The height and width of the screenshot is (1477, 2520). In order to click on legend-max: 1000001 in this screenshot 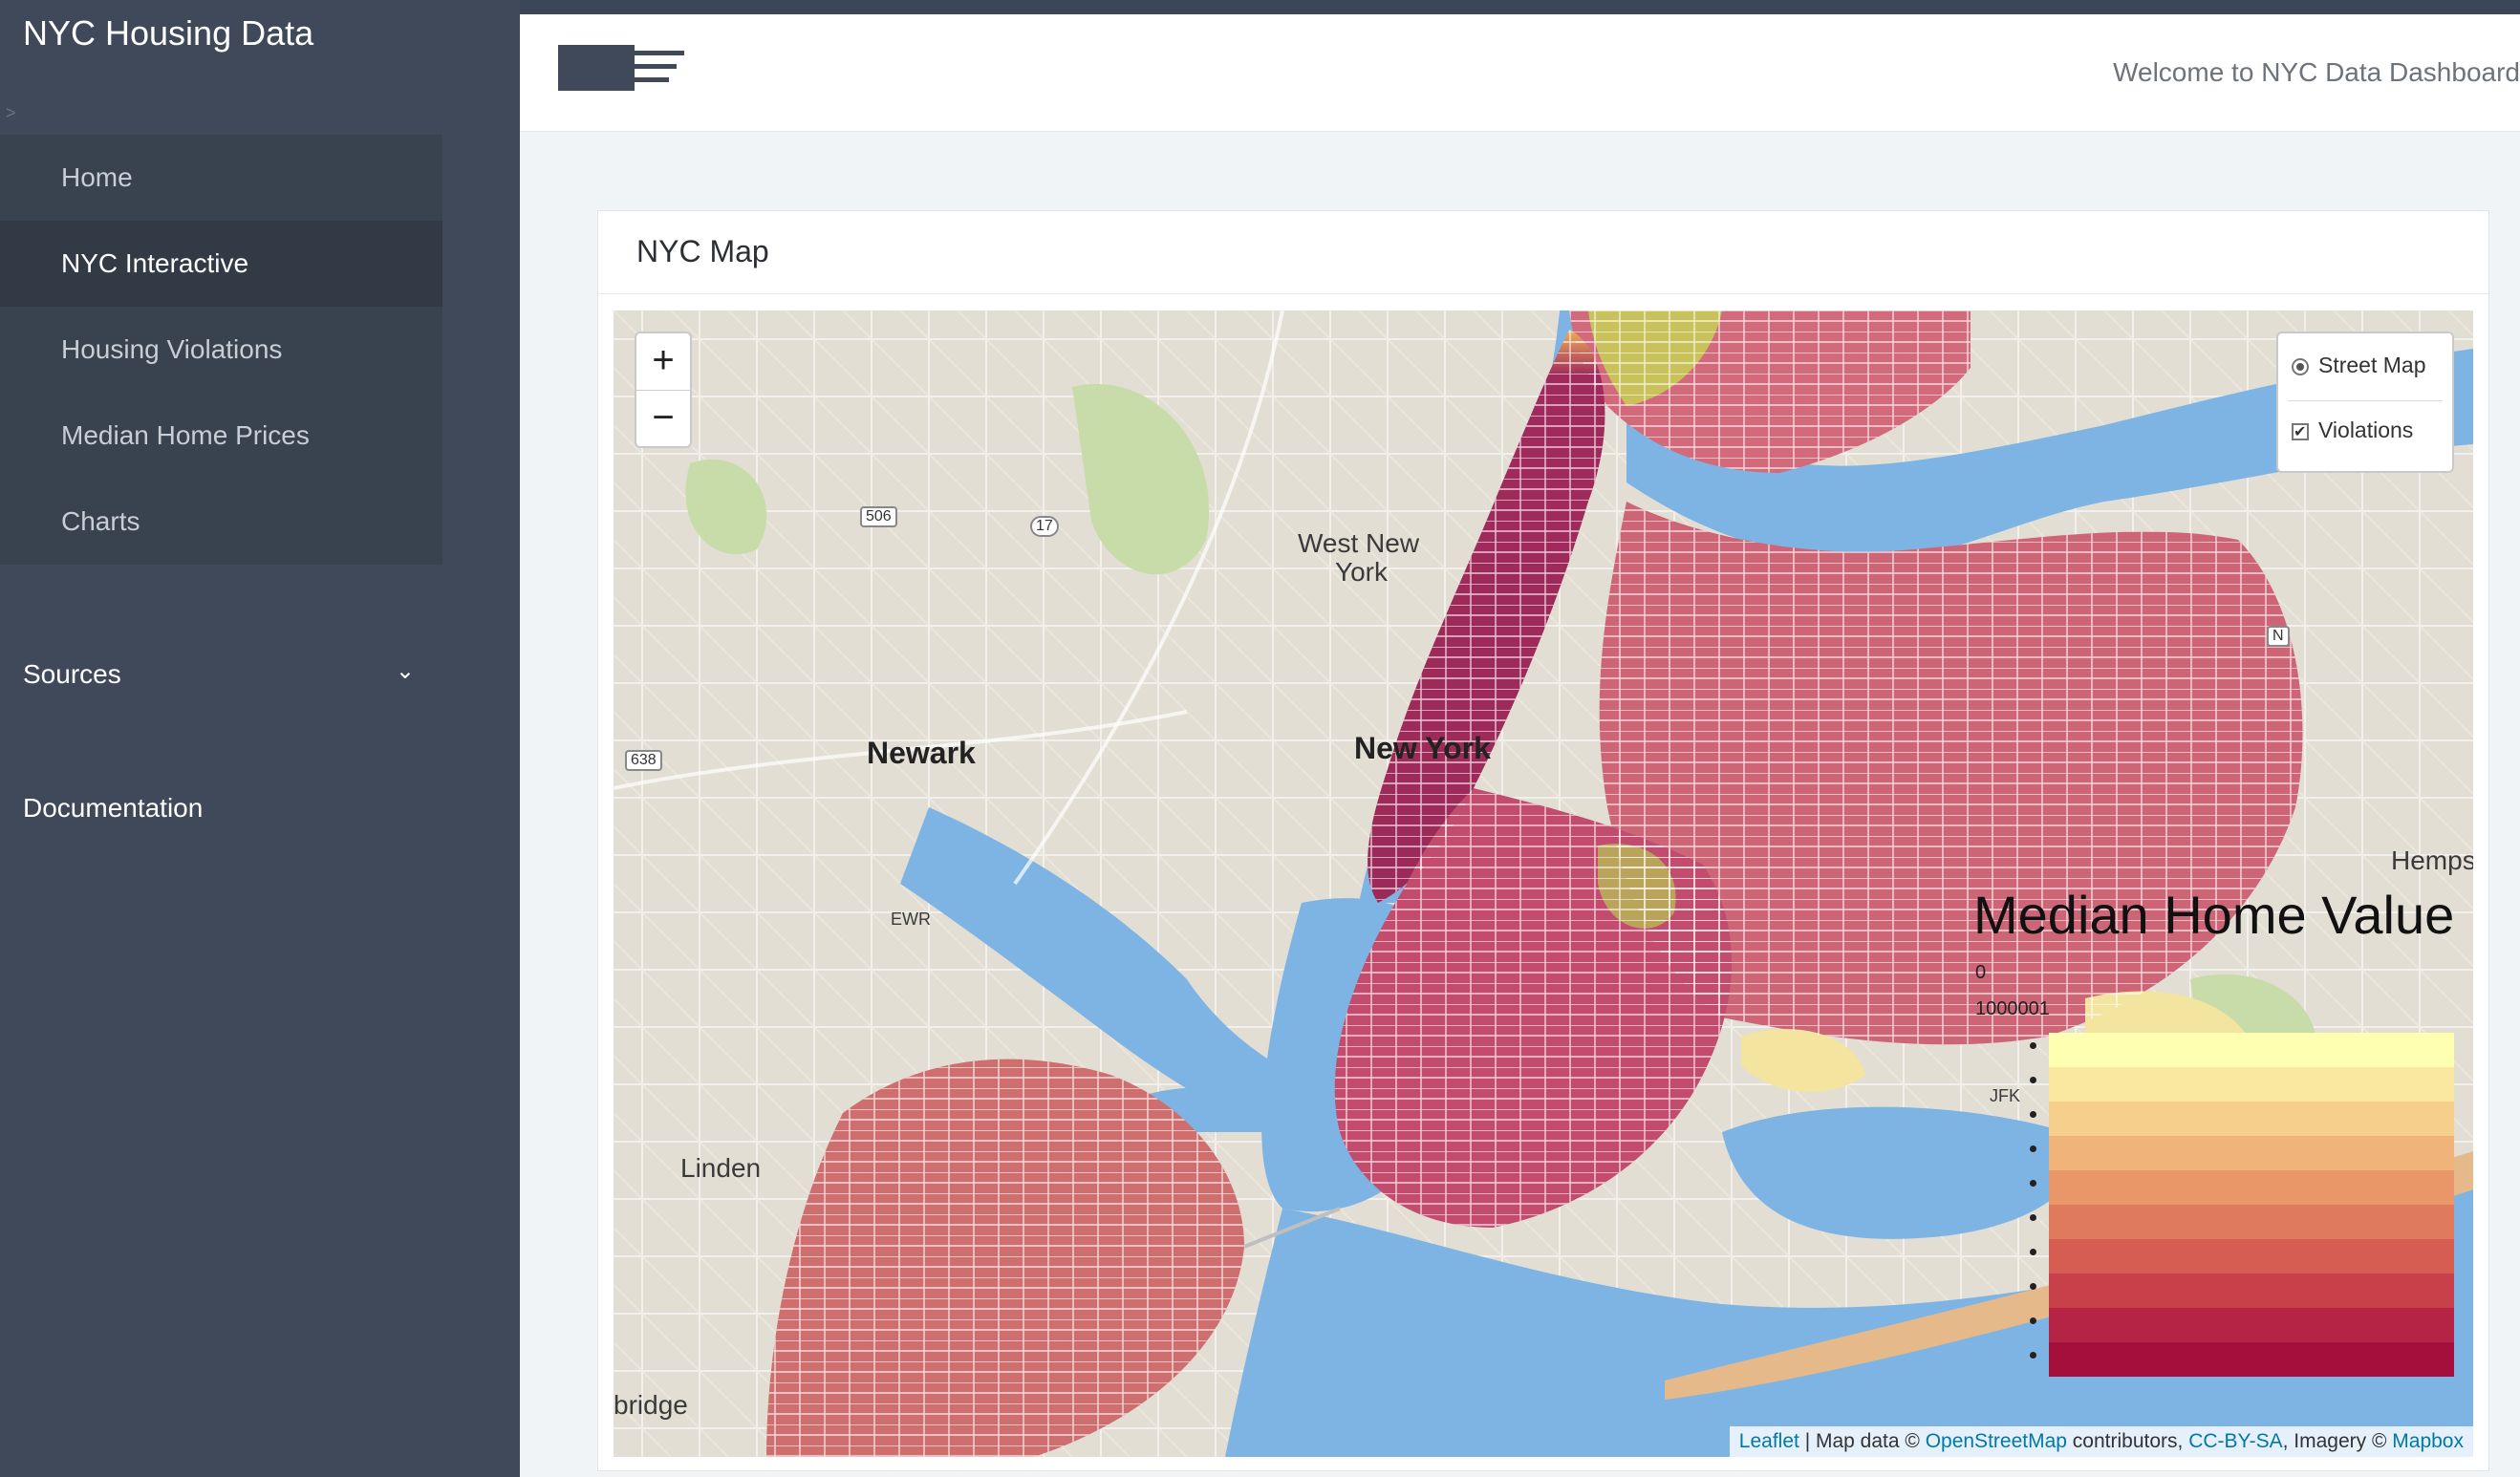, I will do `click(2012, 1008)`.